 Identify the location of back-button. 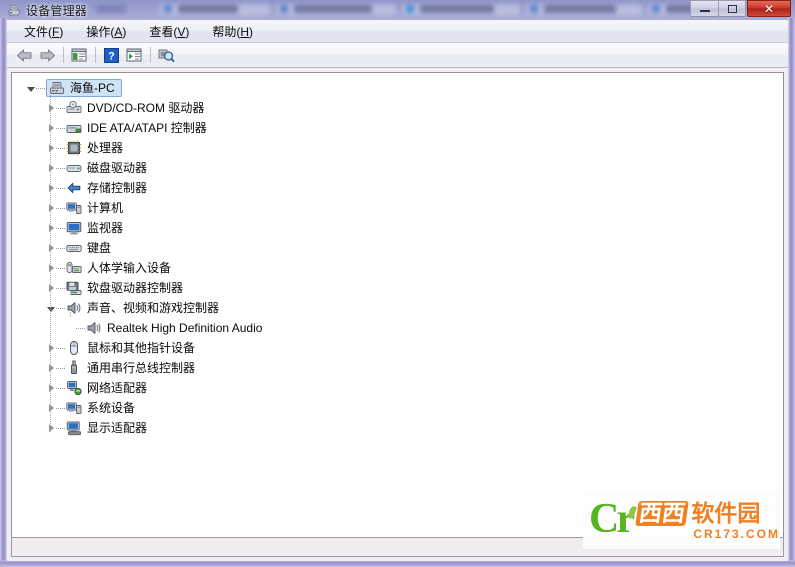
(24, 55).